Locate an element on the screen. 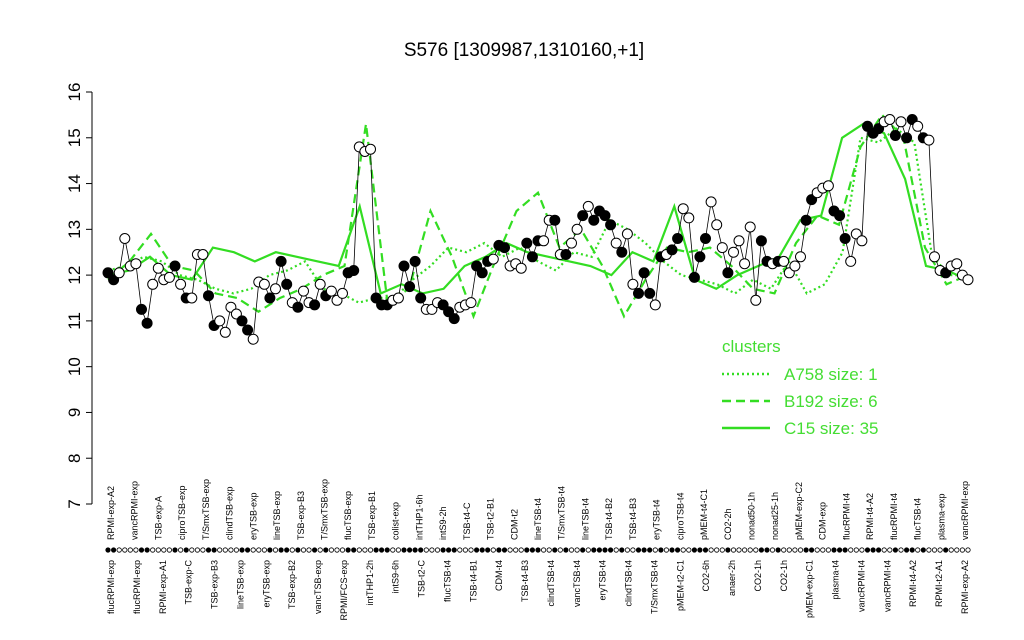  x-label-bottom: eryTSB-t4 is located at coordinates (603, 580).